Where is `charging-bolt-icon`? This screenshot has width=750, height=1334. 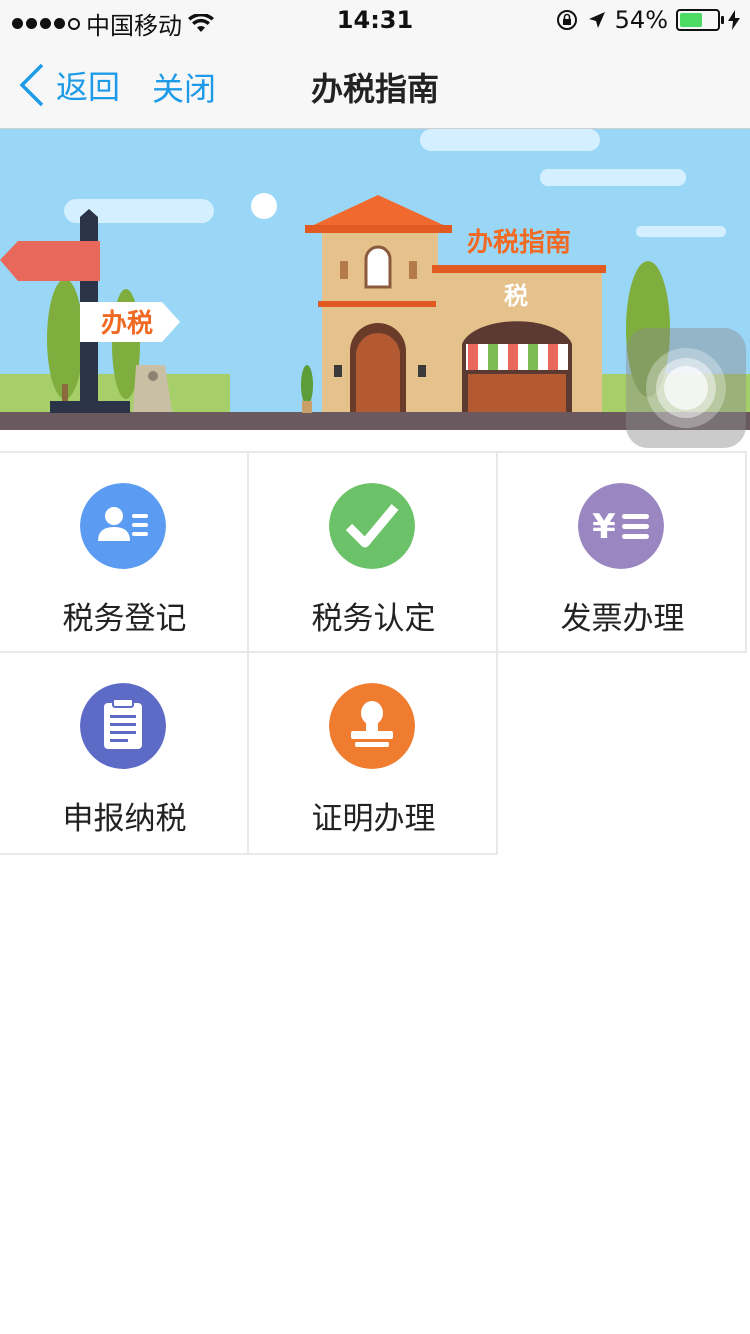 charging-bolt-icon is located at coordinates (734, 20).